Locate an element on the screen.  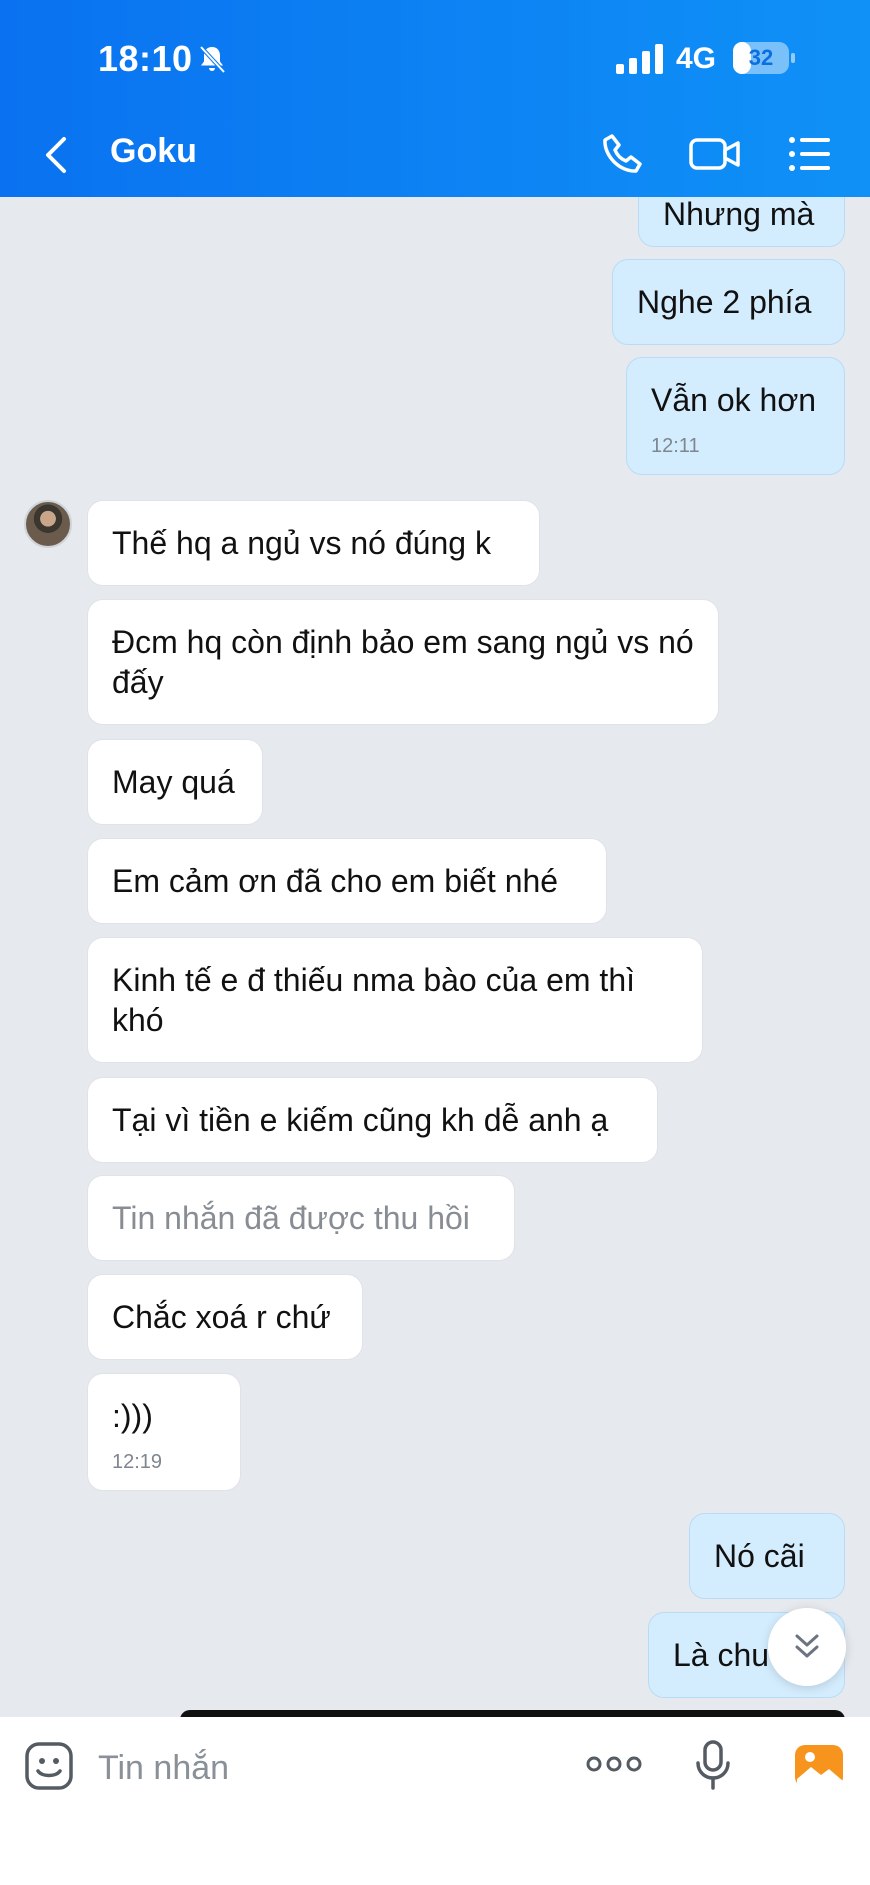
status-time: 18:10 is located at coordinates (145, 58).